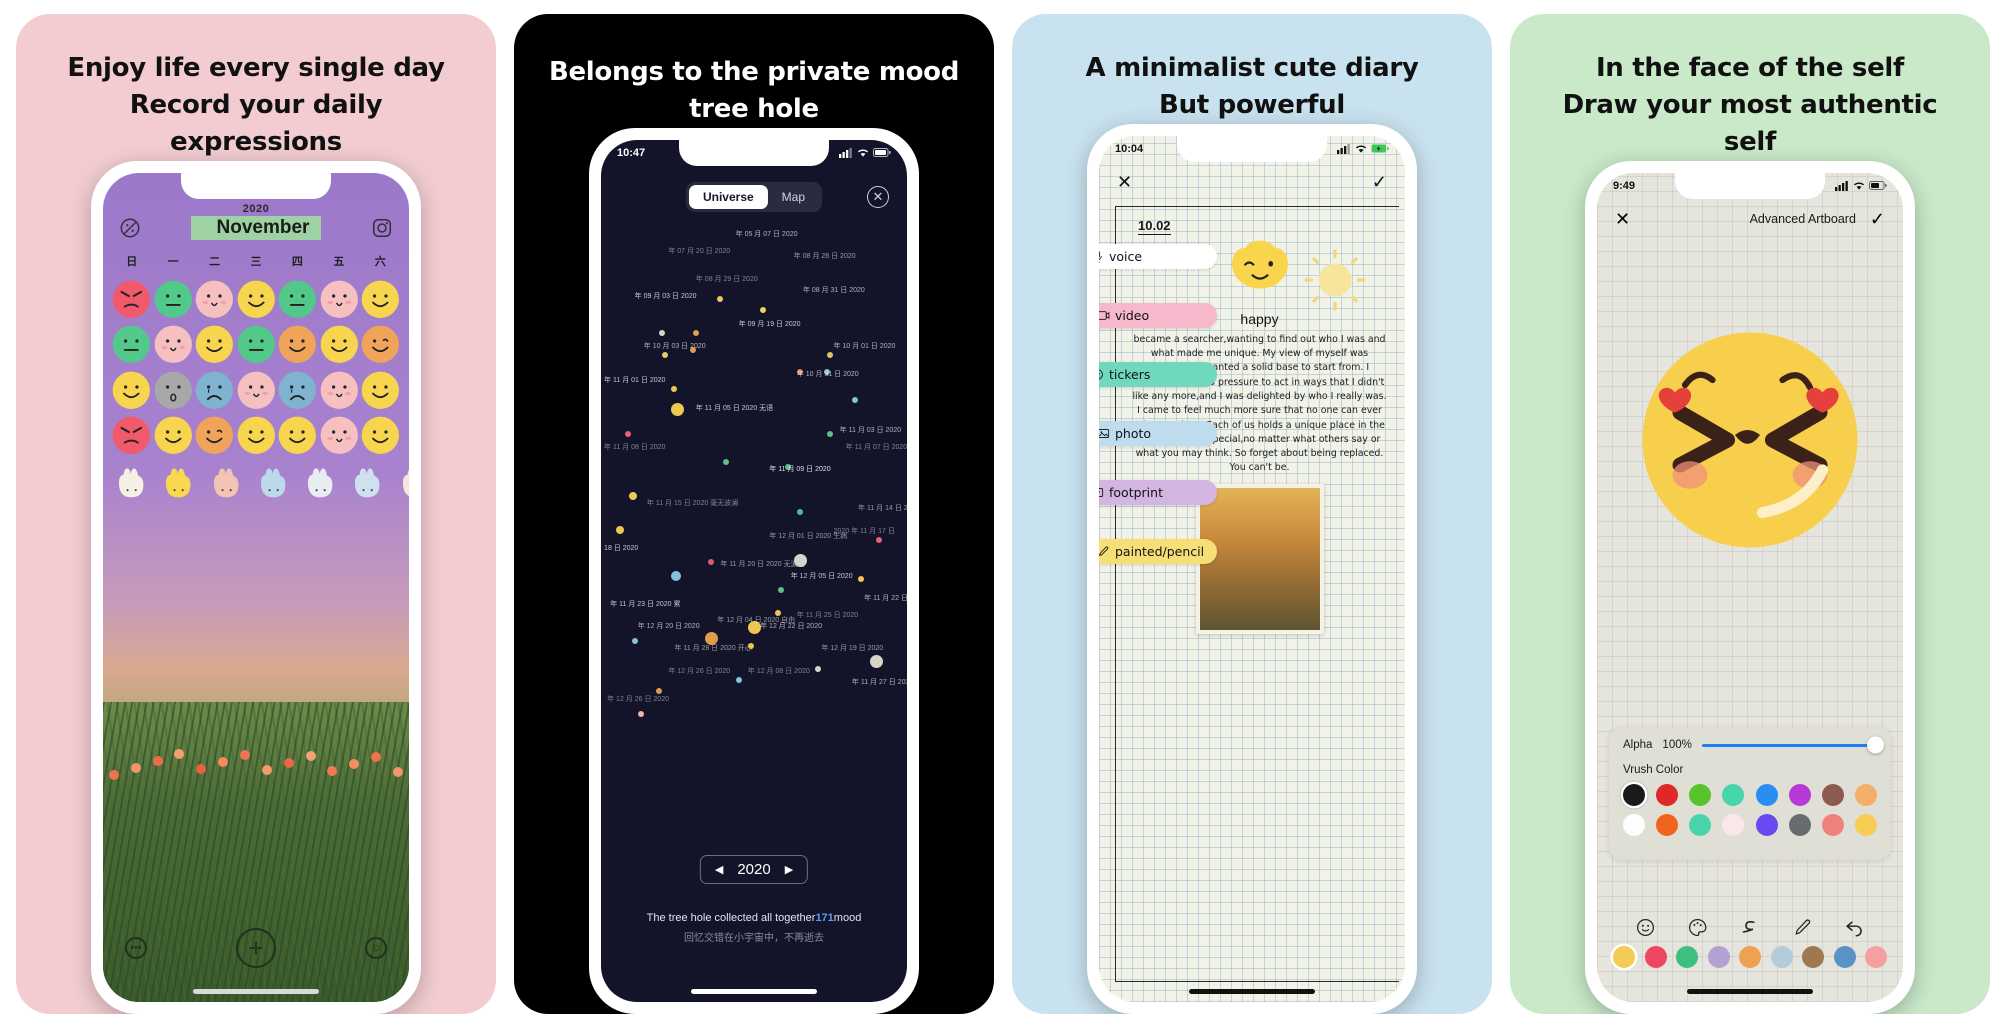 Image resolution: width=2010 pixels, height=1036 pixels. Describe the element at coordinates (273, 487) in the screenshot. I see `sticker-bunny-blue` at that location.